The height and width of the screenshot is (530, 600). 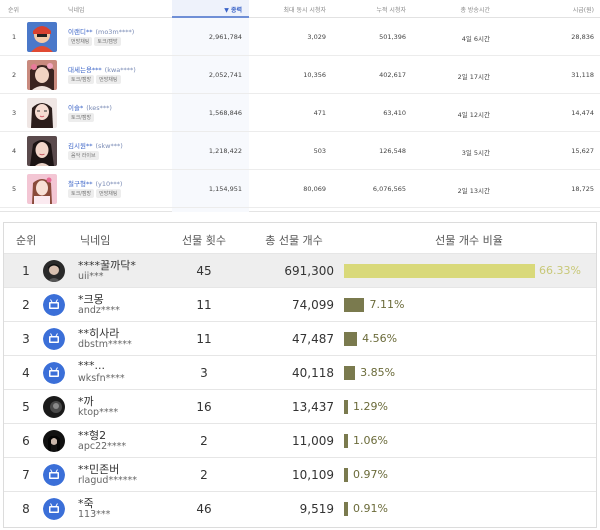 I want to click on category-tags: 음악 라이브, so click(x=84, y=155).